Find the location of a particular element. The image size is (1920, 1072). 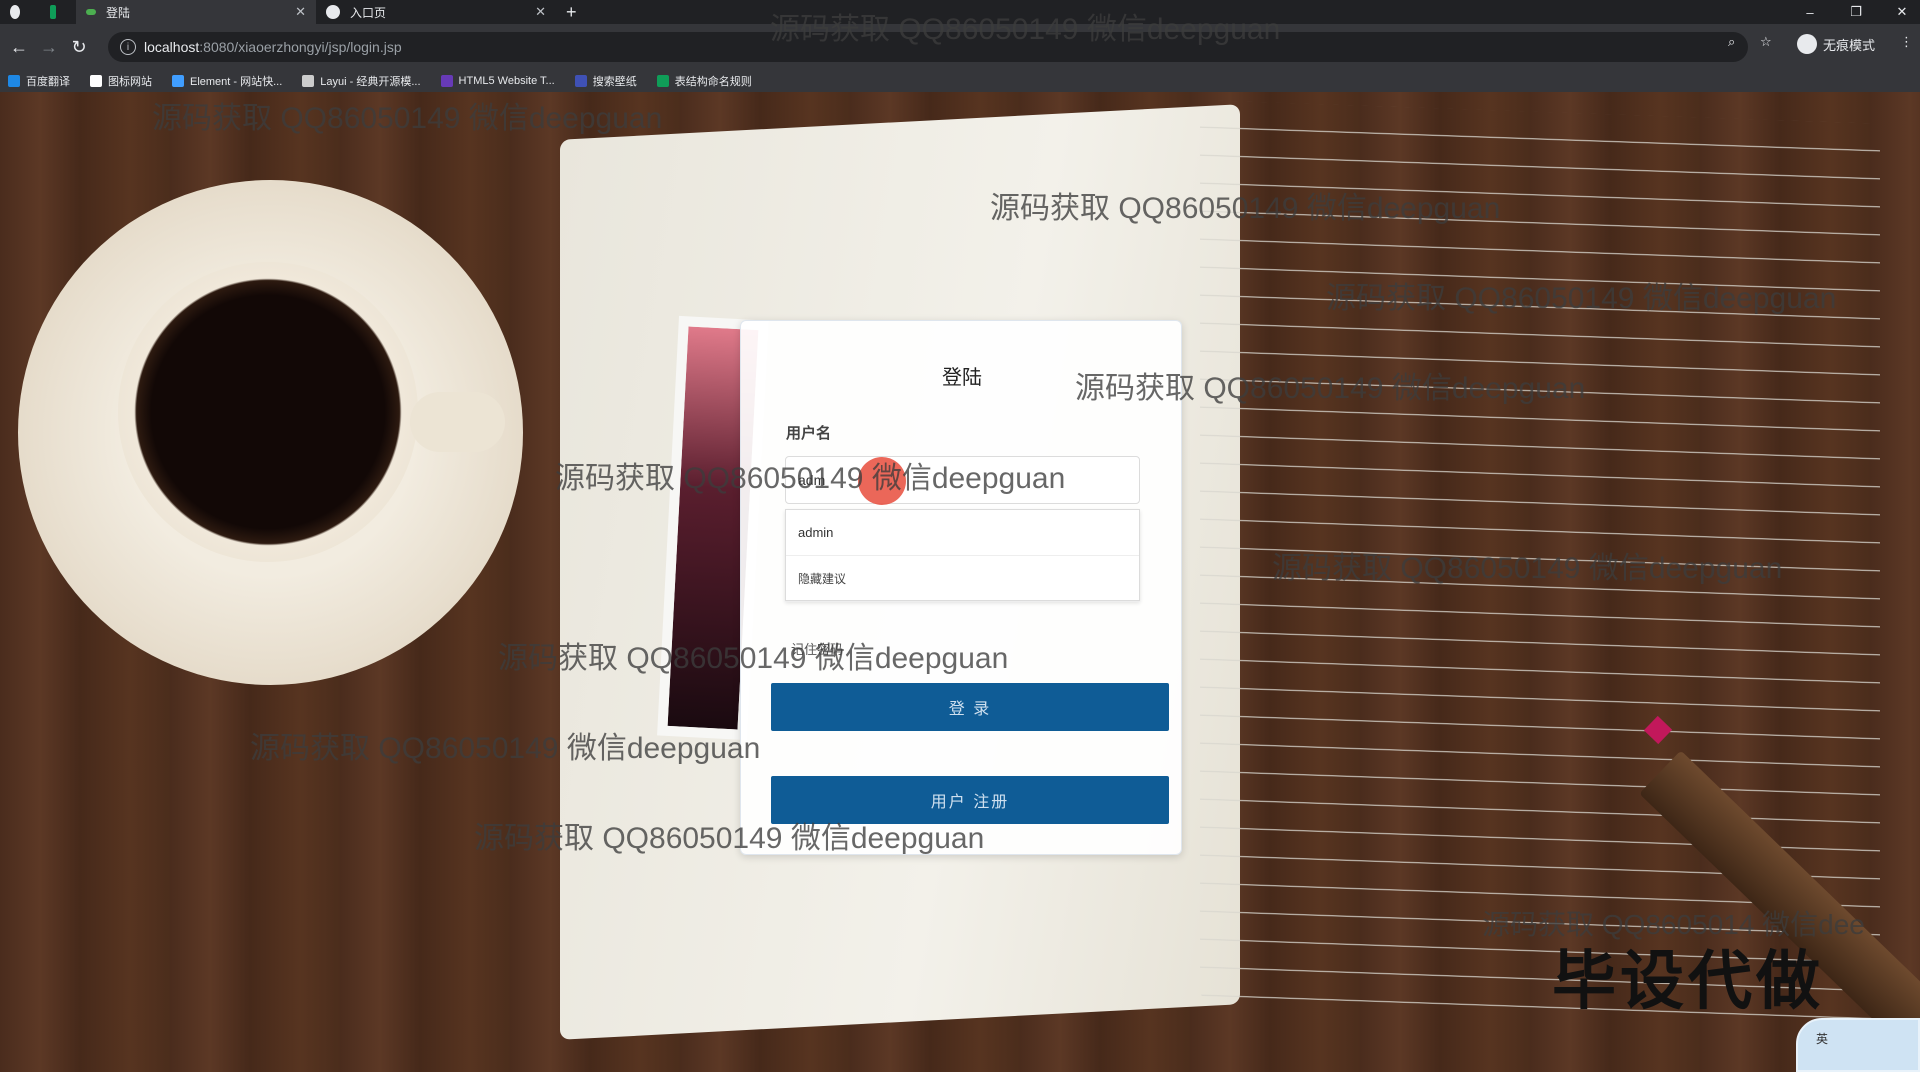

minimize-icon: – is located at coordinates (1810, 12).